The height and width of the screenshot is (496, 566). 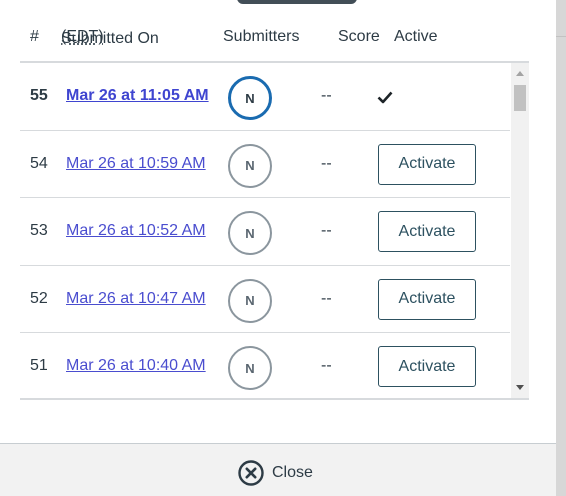 What do you see at coordinates (520, 73) in the screenshot?
I see `scroll-up-arrow-icon` at bounding box center [520, 73].